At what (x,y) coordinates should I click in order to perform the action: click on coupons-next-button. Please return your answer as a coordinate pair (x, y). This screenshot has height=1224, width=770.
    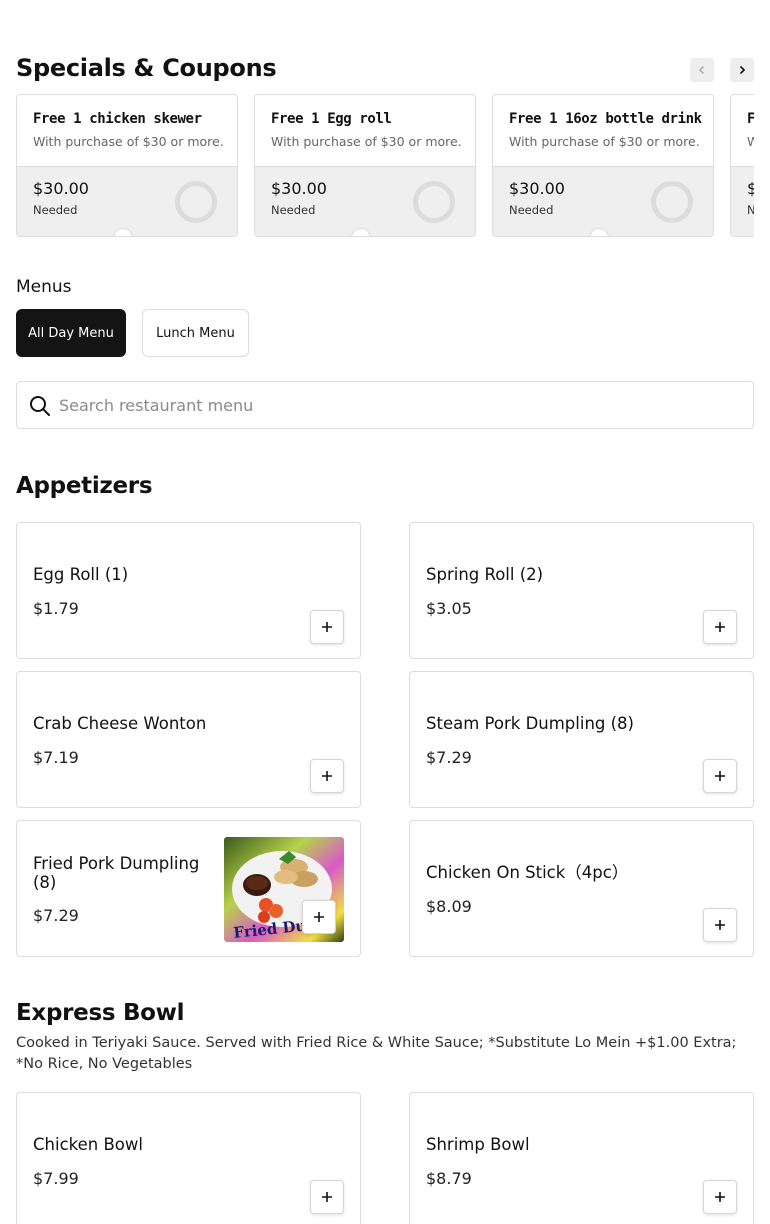
    Looking at the image, I should click on (742, 70).